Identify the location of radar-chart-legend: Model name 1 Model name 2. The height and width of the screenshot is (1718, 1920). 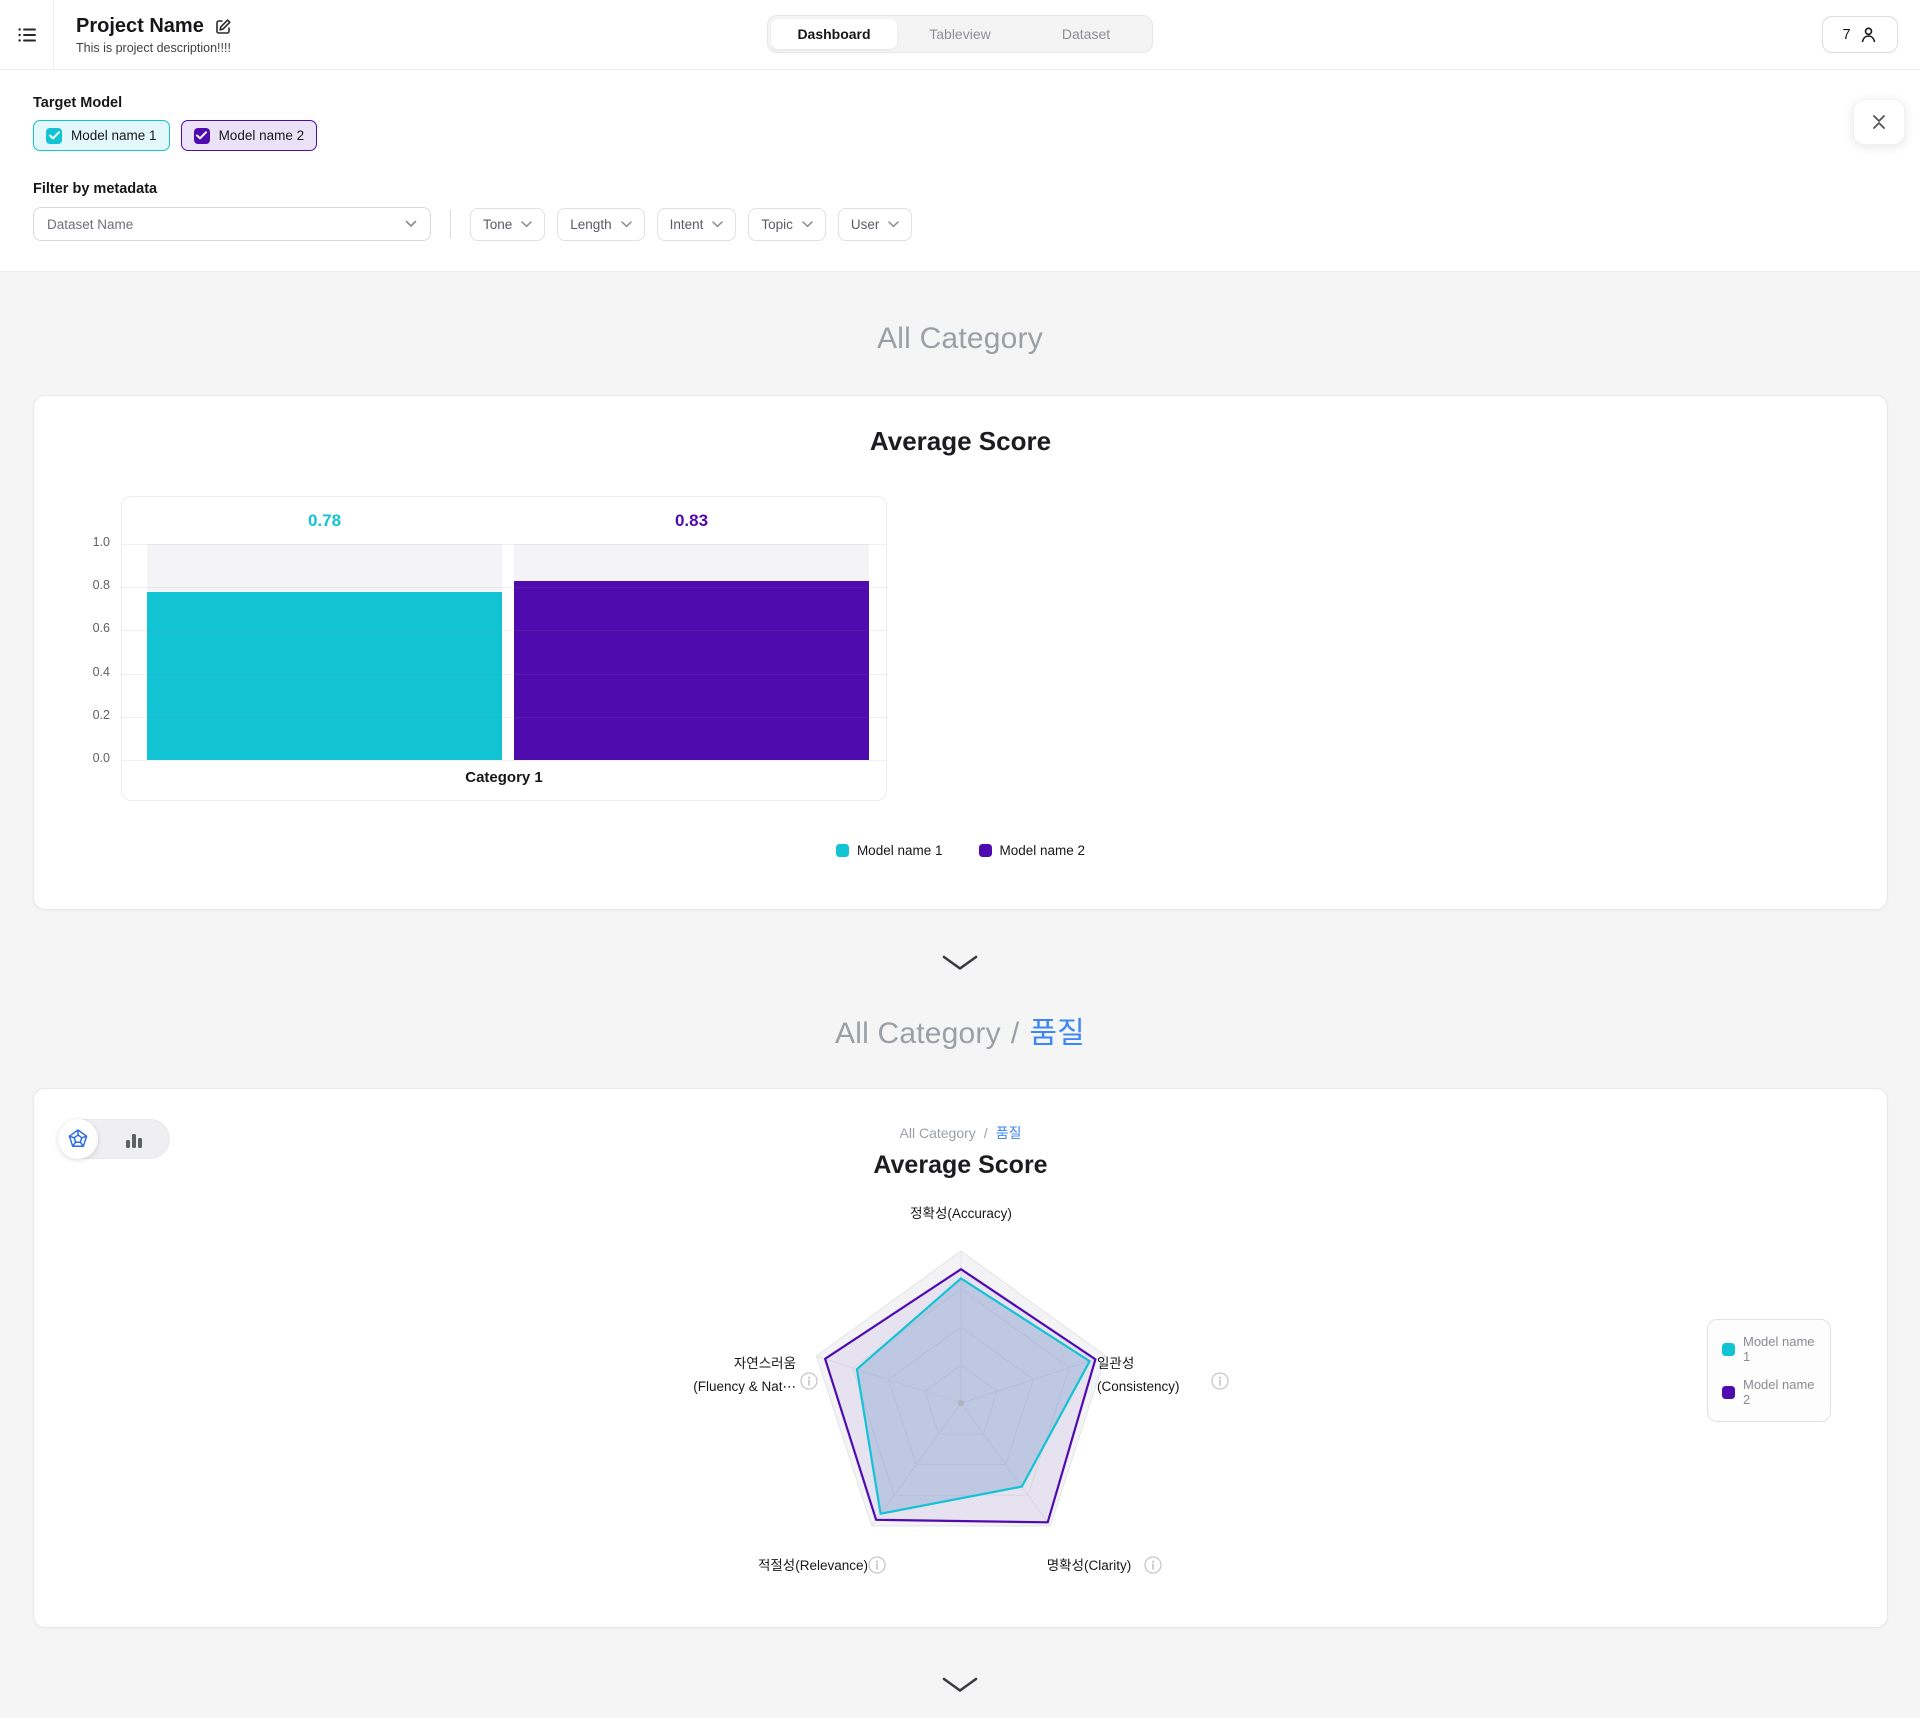
(1769, 1370).